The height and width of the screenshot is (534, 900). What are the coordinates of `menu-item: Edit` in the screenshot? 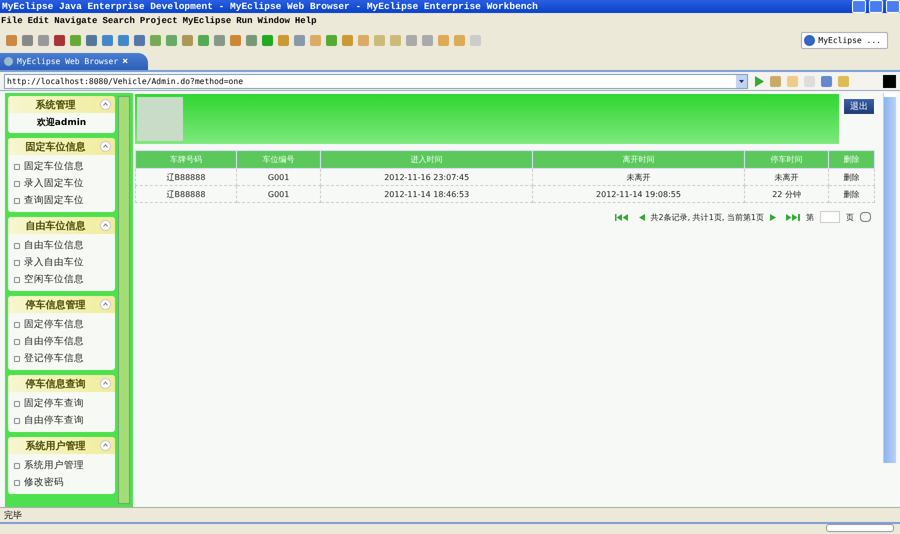 It's located at (40, 21).